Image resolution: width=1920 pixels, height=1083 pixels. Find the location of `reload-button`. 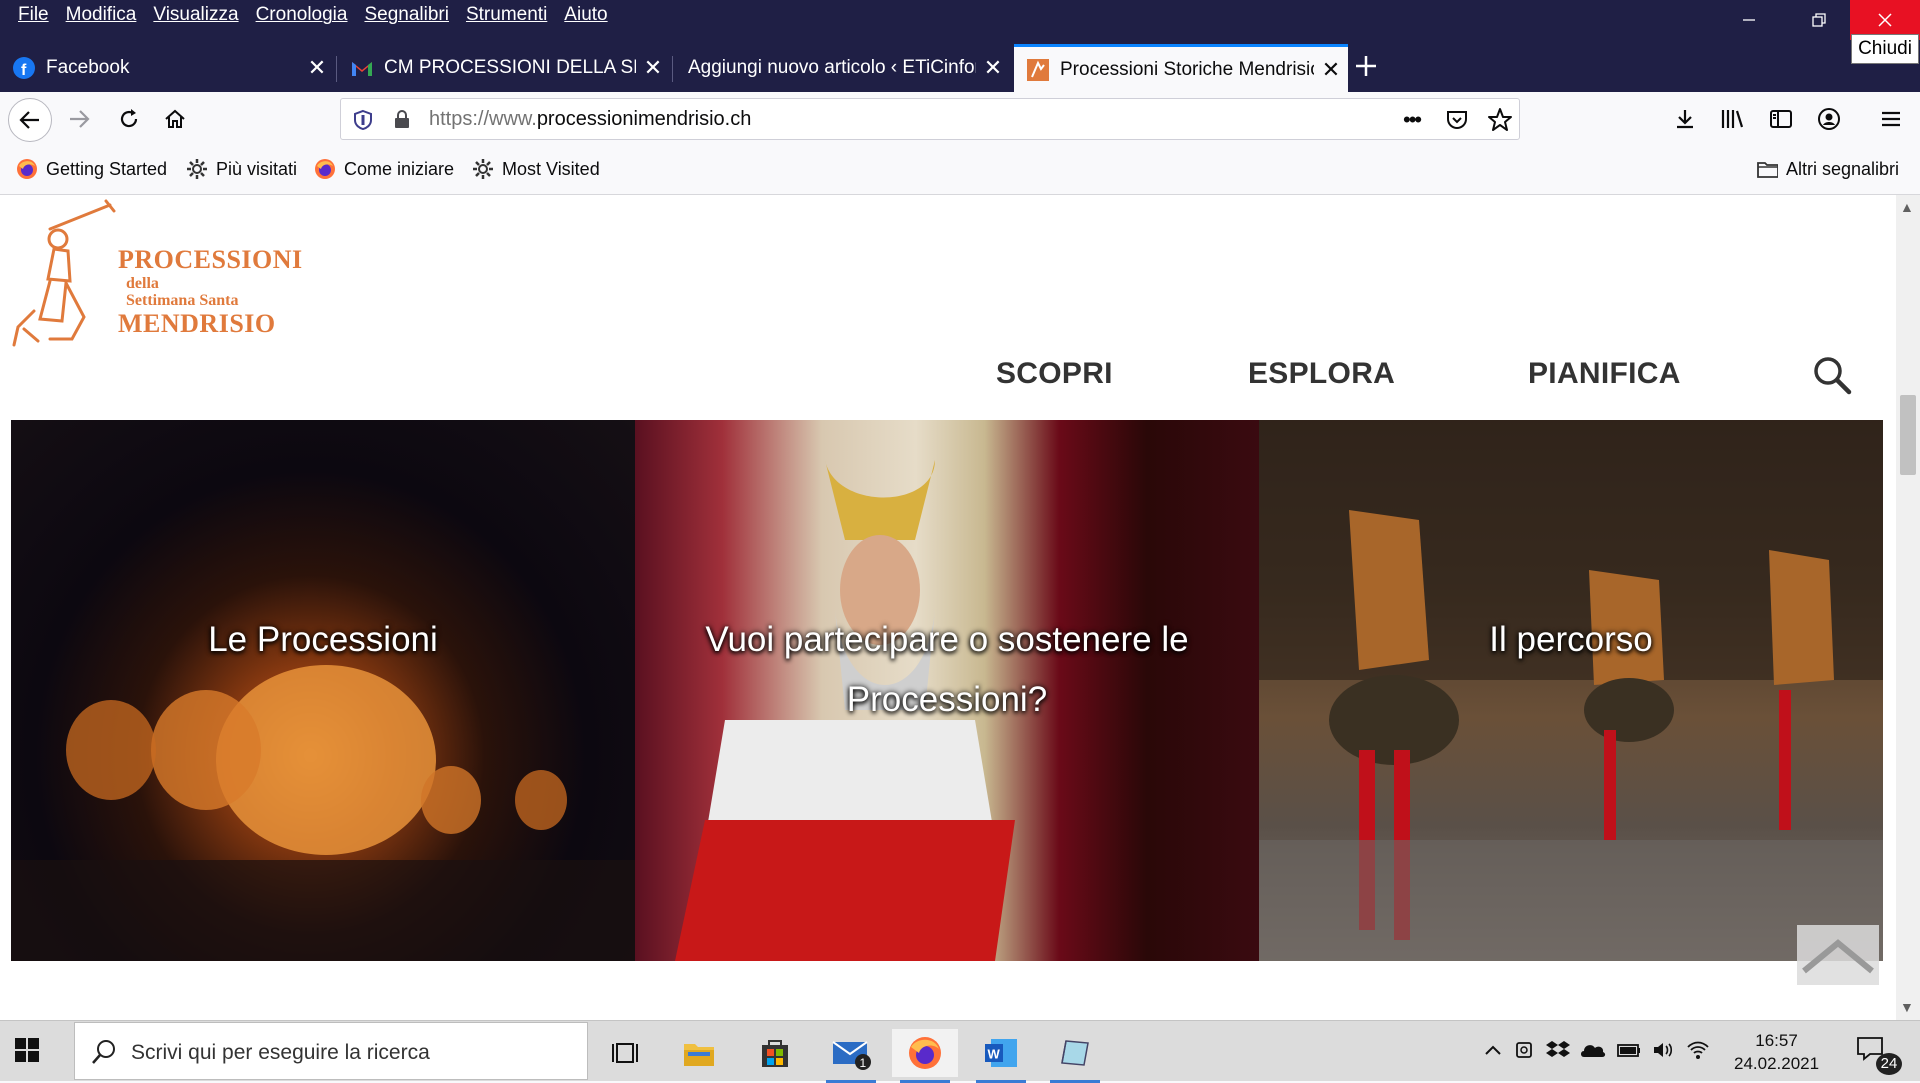

reload-button is located at coordinates (129, 119).